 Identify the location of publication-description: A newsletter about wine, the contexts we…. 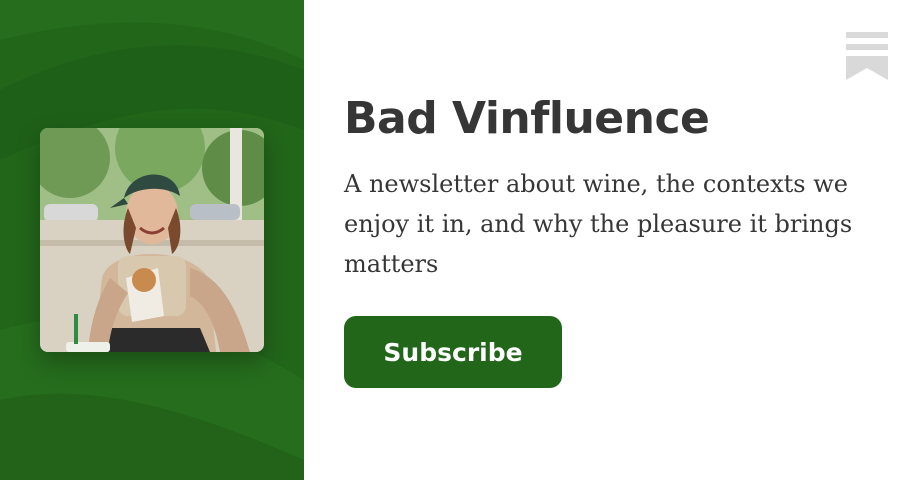
(598, 224).